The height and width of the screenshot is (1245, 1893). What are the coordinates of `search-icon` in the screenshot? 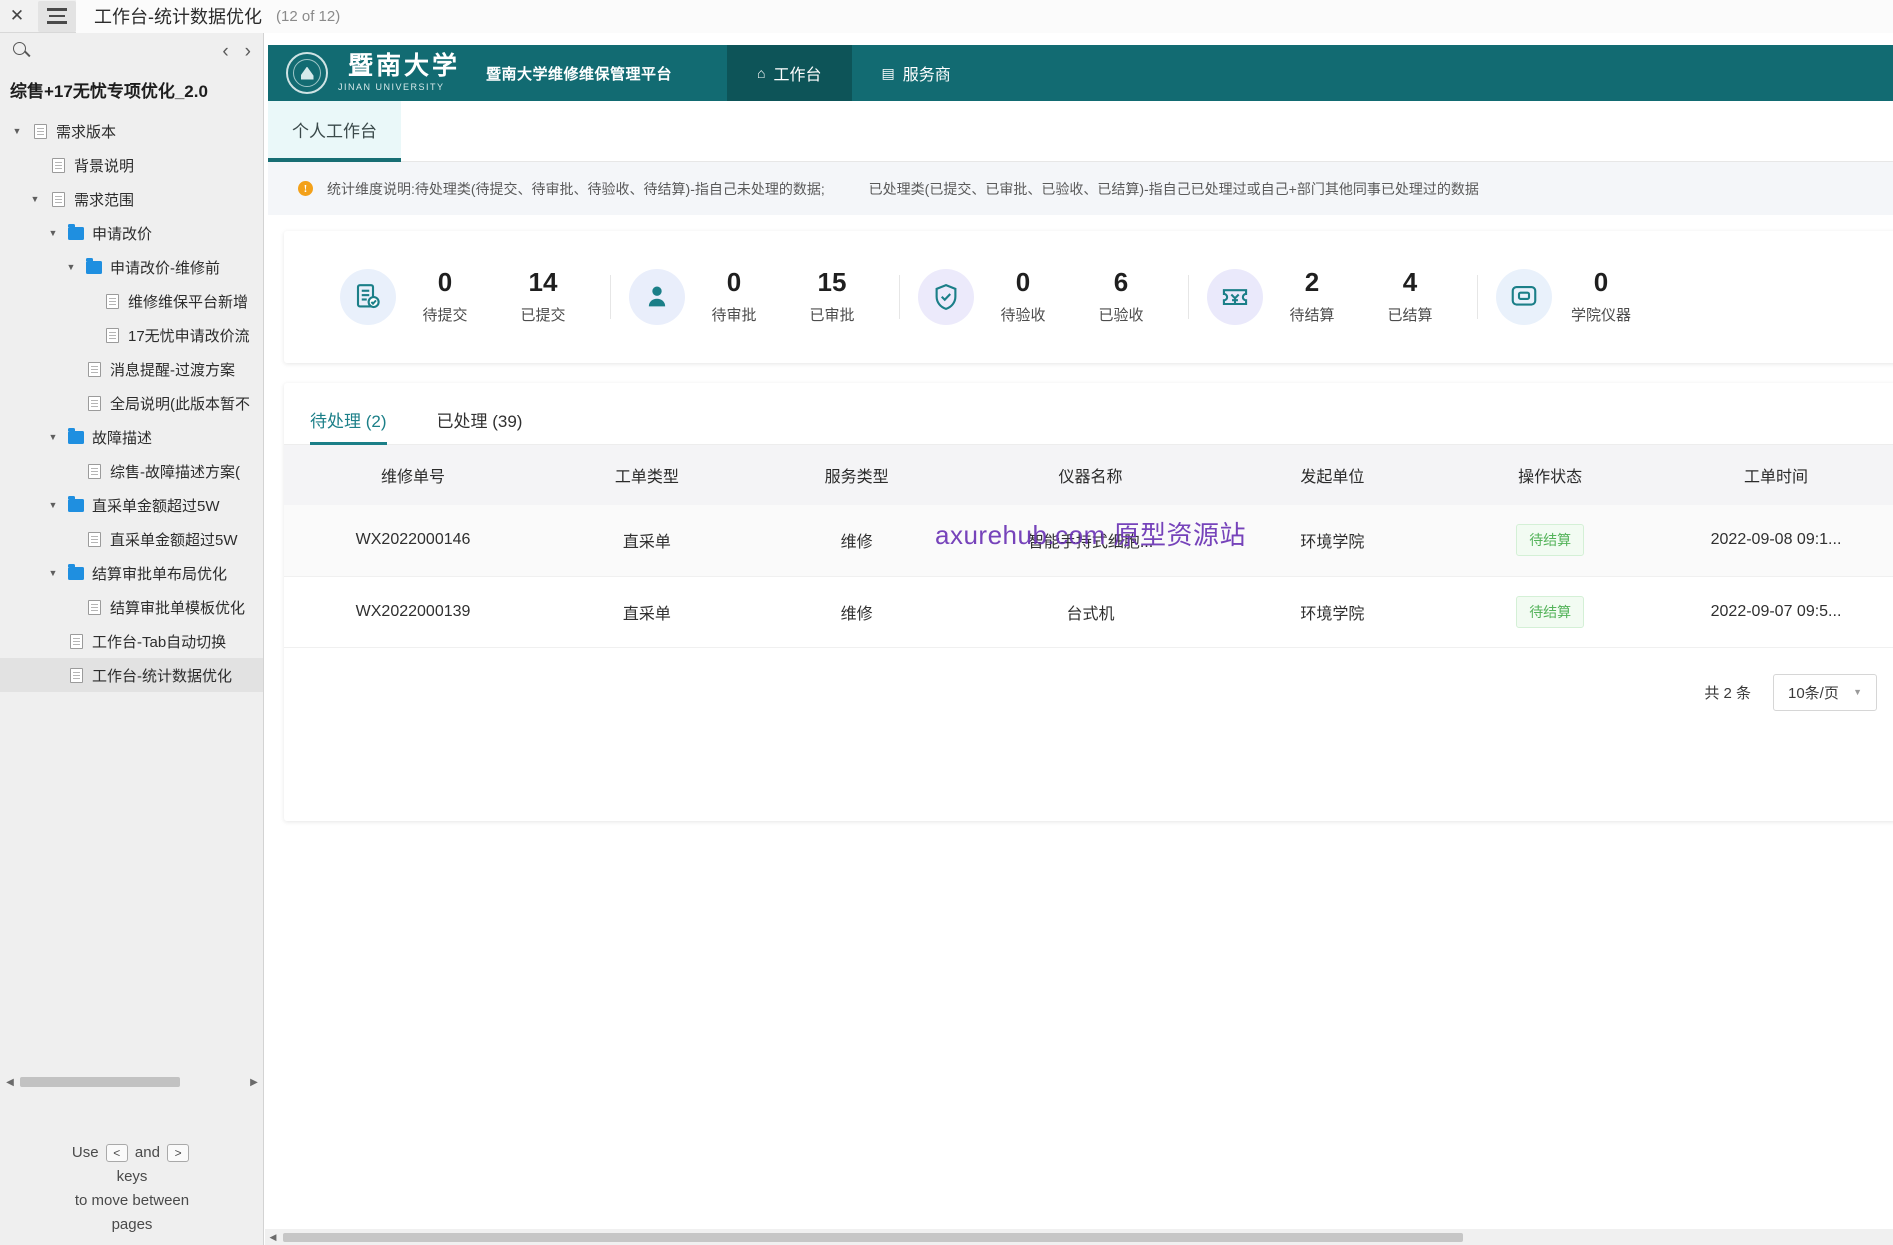 It's located at (22, 51).